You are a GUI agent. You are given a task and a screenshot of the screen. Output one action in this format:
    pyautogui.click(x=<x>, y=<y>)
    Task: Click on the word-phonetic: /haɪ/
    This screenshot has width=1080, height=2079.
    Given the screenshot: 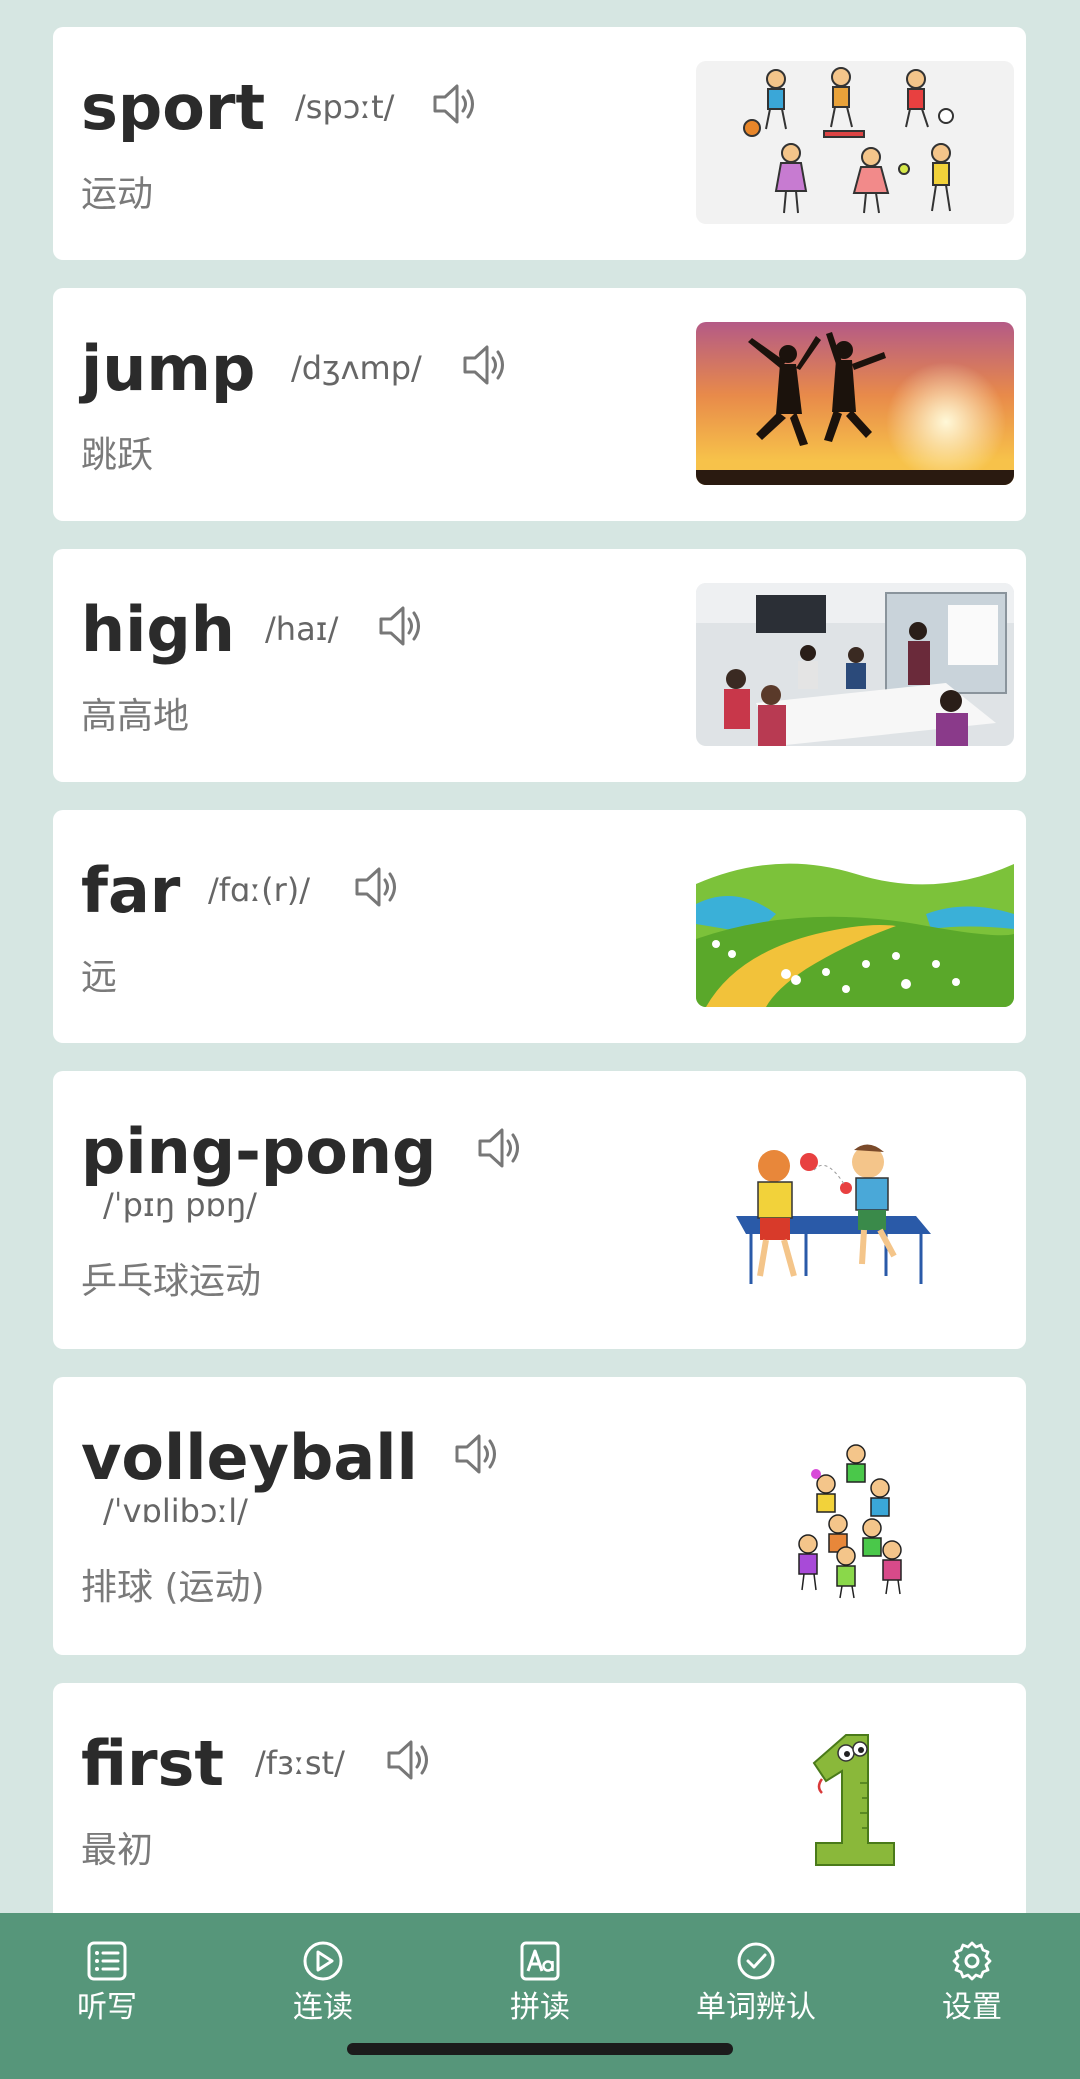 What is the action you would take?
    pyautogui.click(x=302, y=629)
    